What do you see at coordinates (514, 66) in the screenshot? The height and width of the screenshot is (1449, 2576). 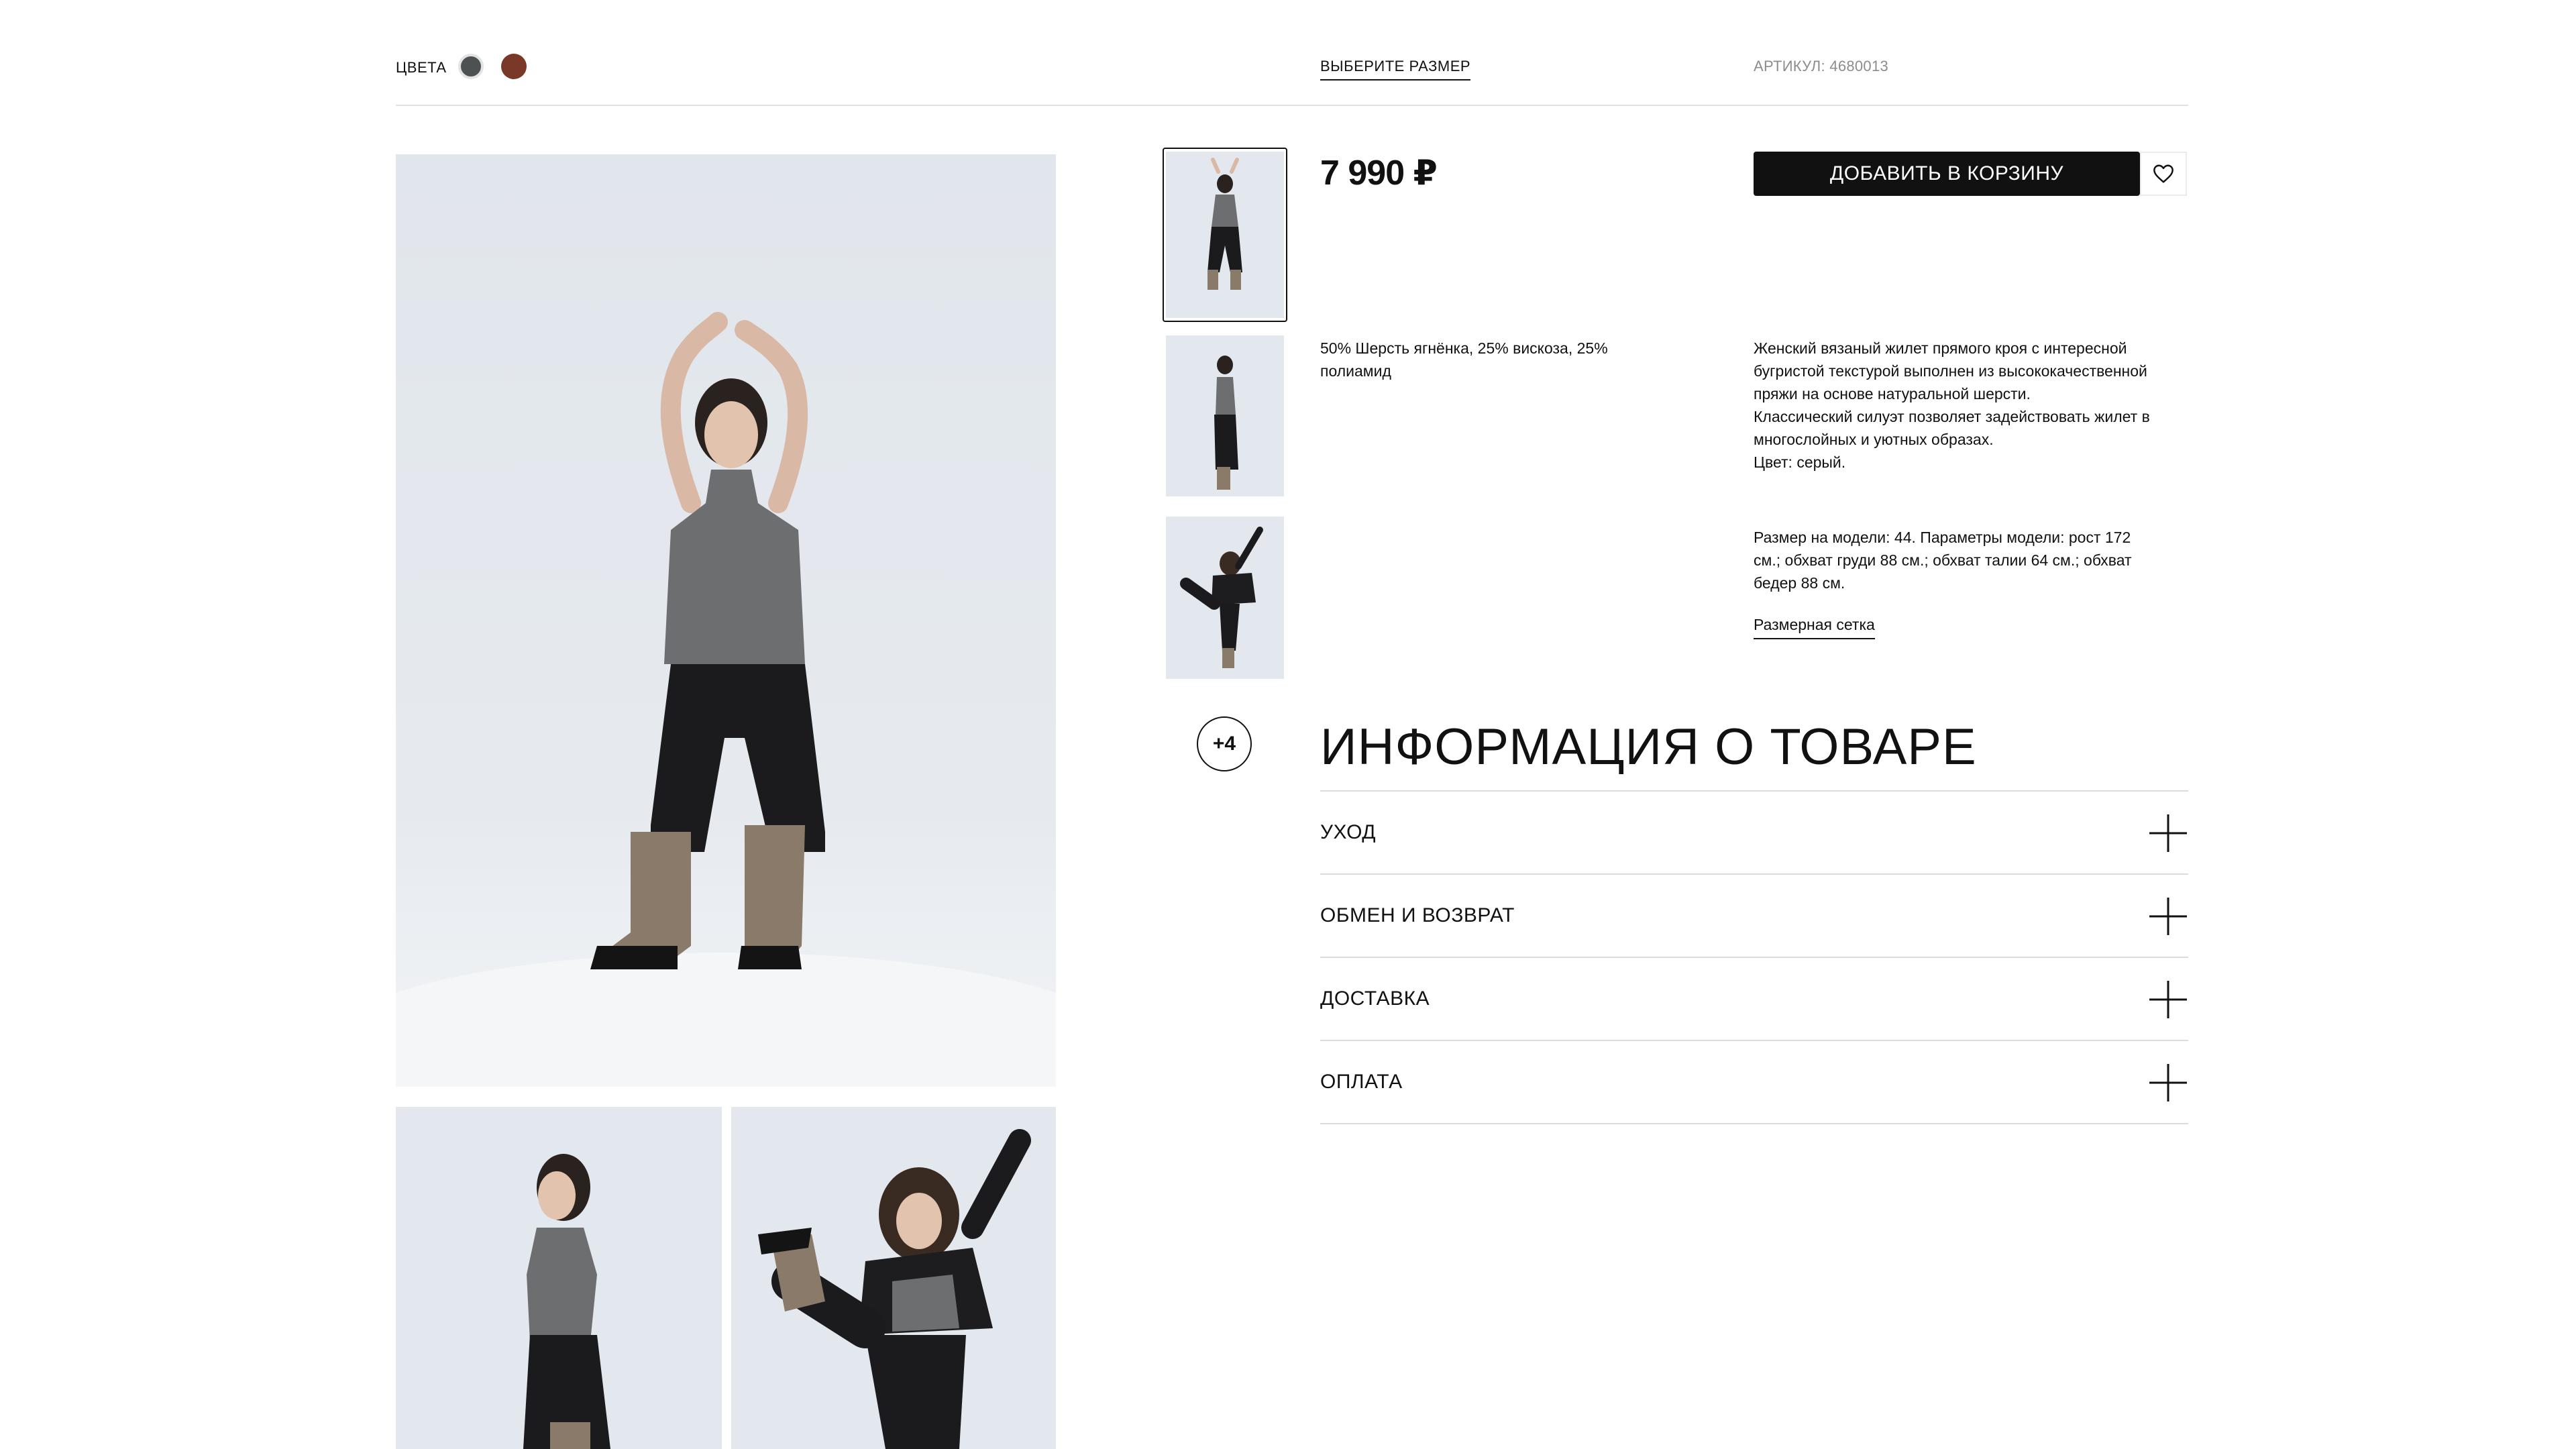 I see `color-swatch-brown` at bounding box center [514, 66].